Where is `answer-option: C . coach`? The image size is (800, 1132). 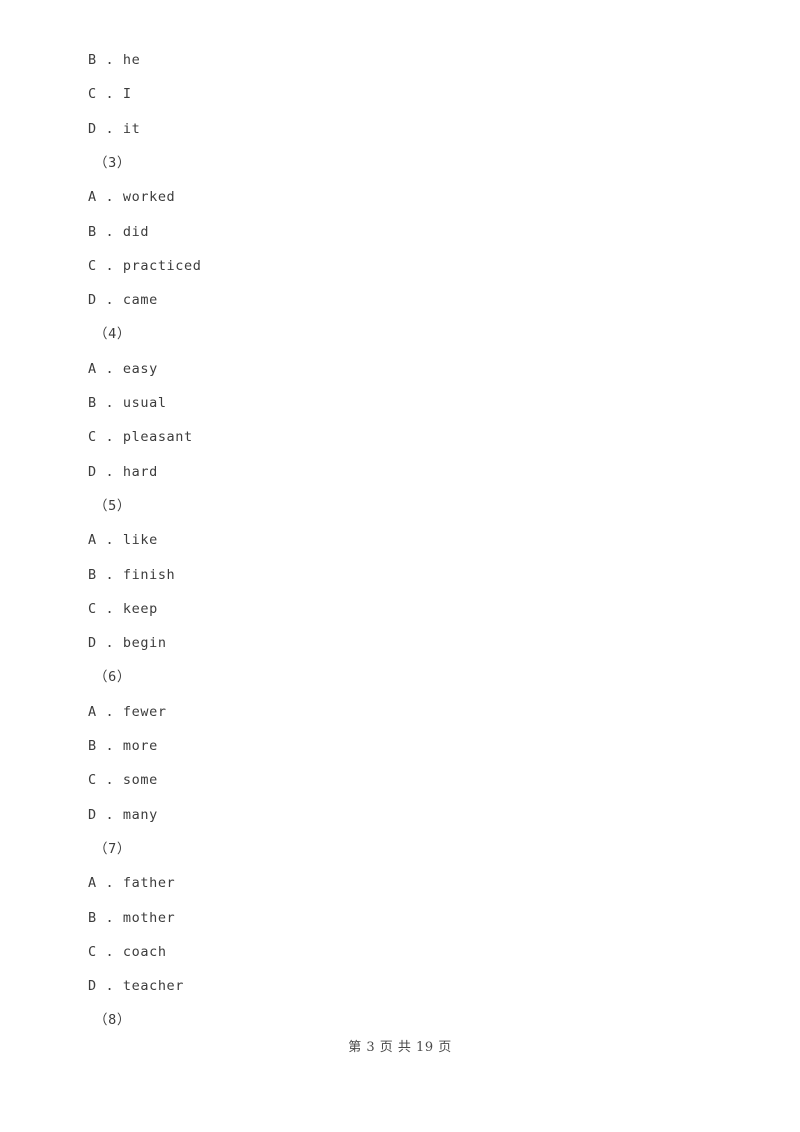
answer-option: C . coach is located at coordinates (127, 951).